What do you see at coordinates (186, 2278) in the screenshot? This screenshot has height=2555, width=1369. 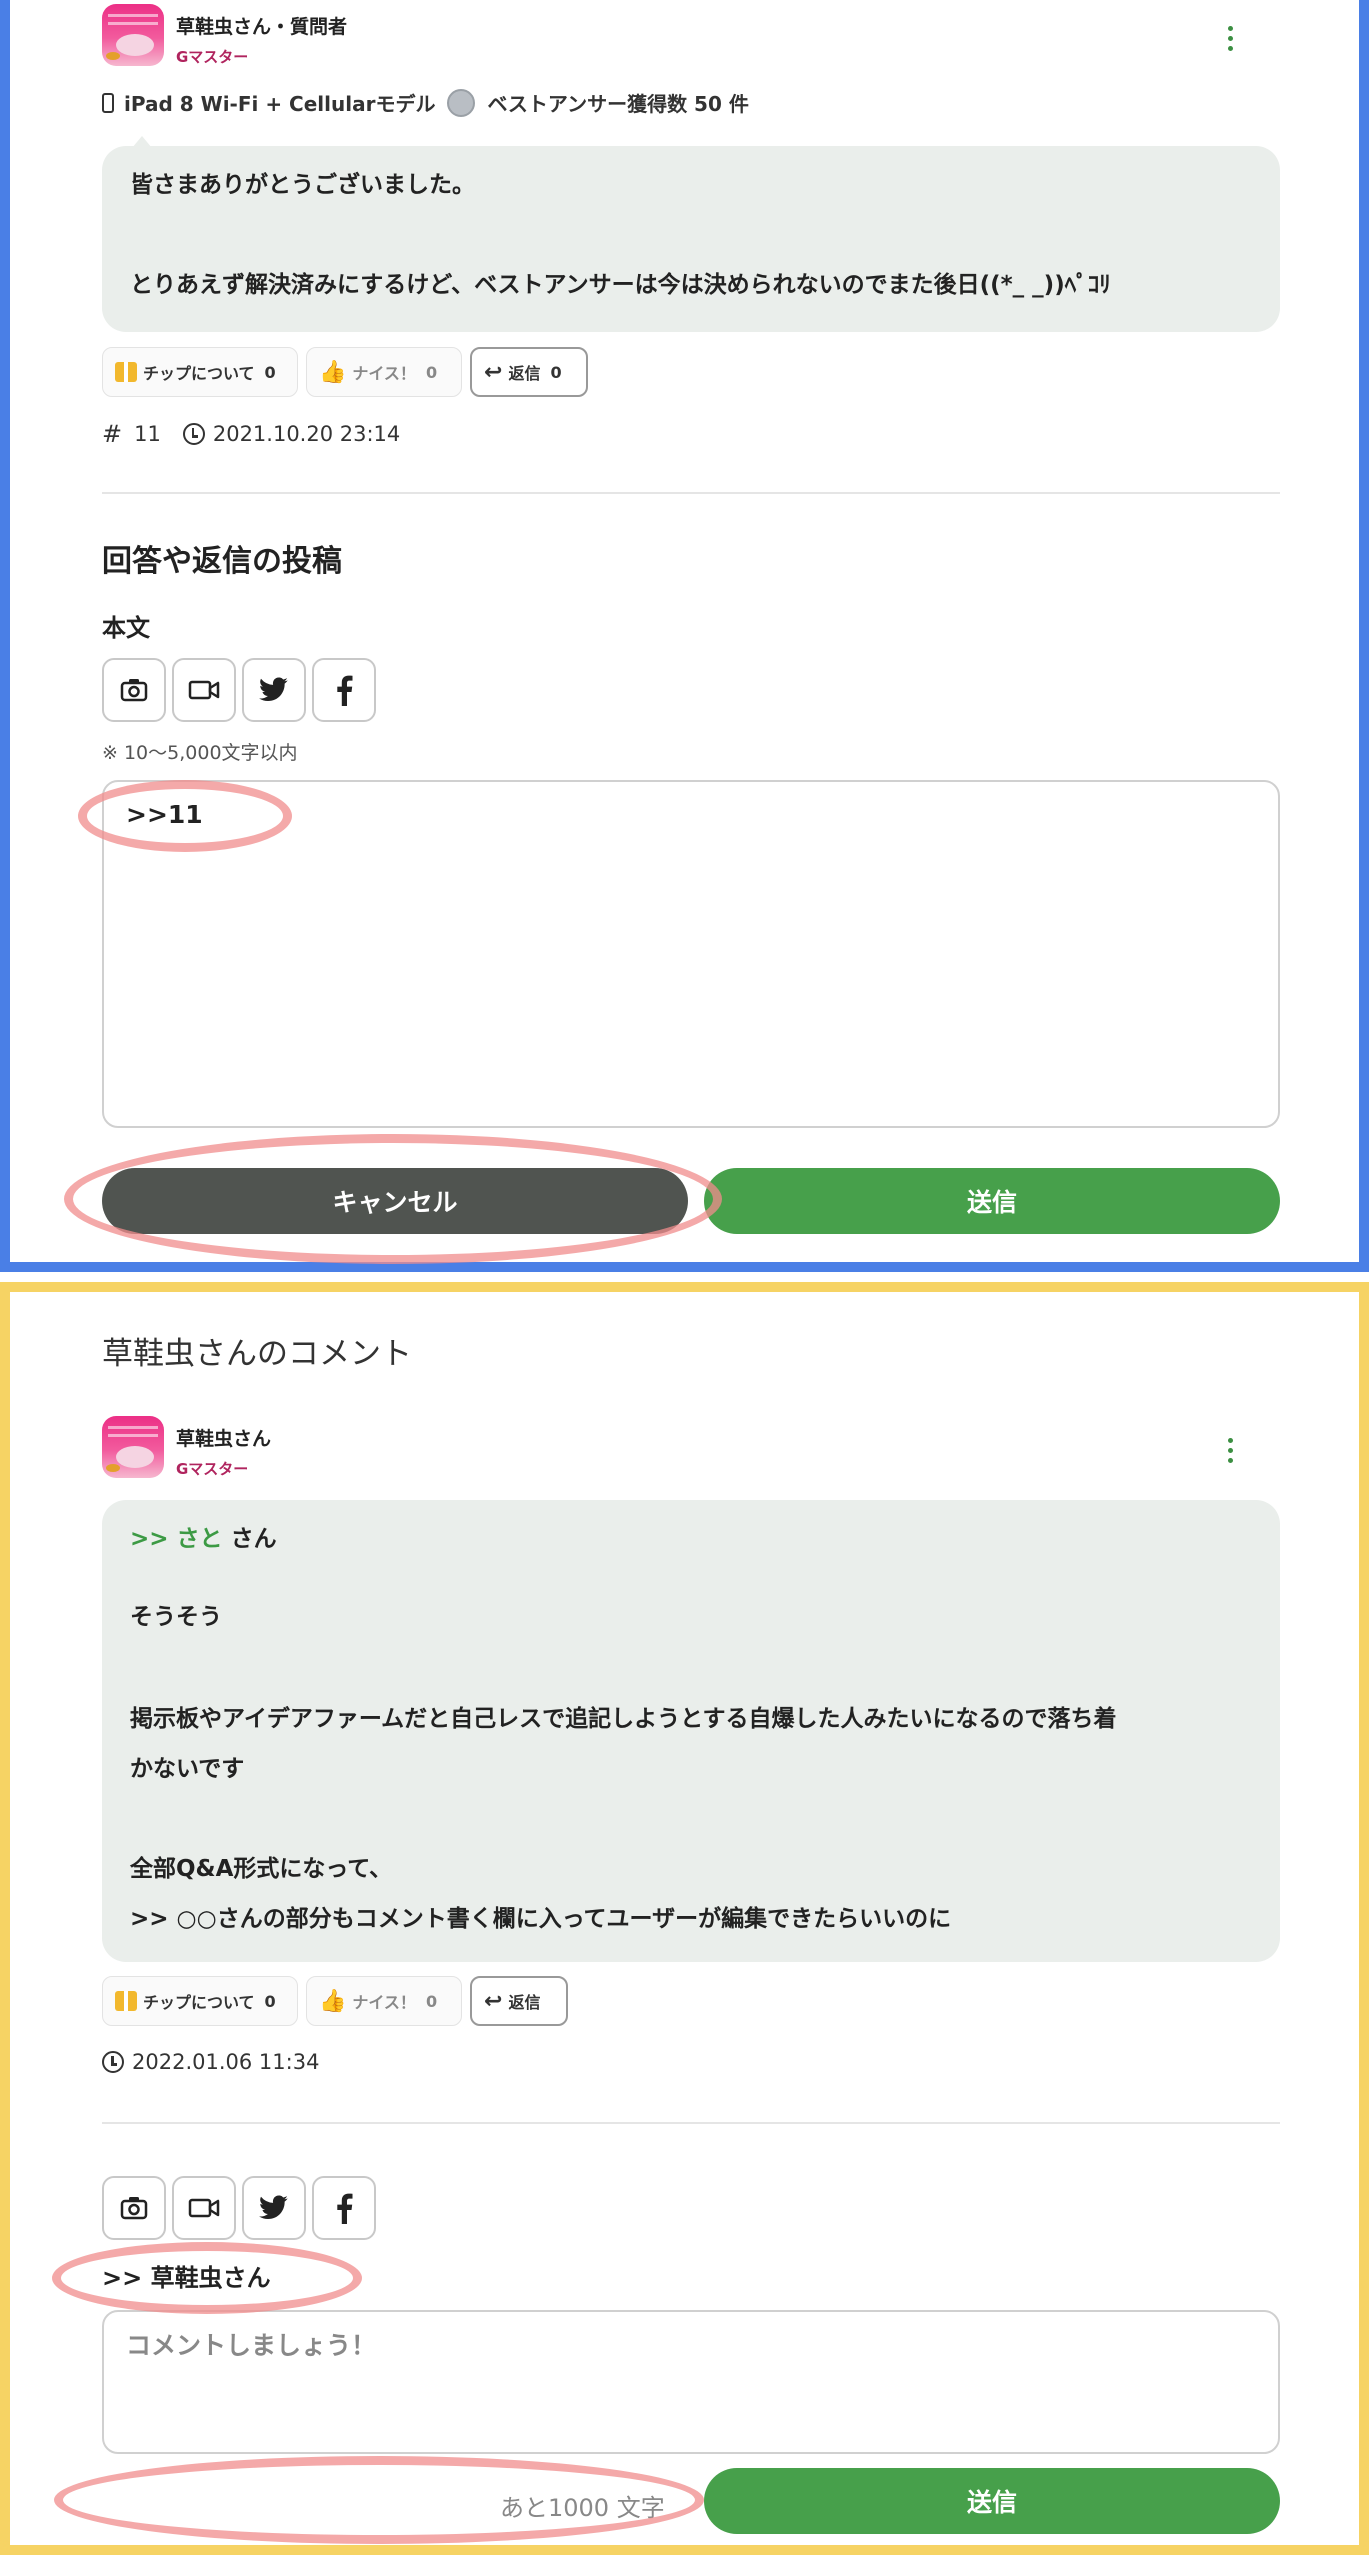 I see `reply-target: >> 草鞋虫さん` at bounding box center [186, 2278].